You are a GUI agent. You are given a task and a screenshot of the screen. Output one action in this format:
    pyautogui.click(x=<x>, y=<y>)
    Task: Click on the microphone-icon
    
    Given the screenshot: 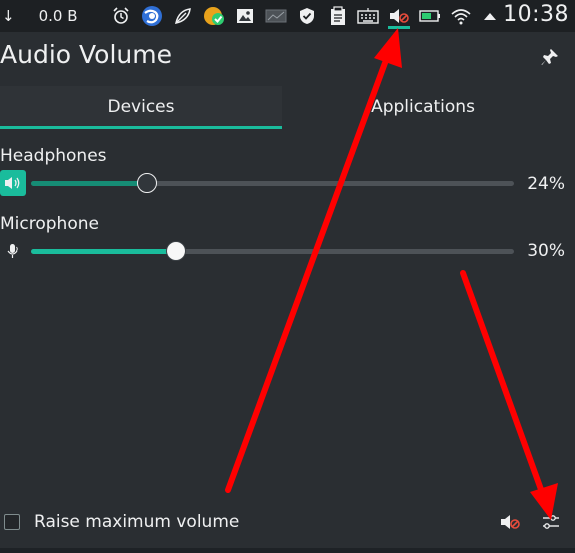 What is the action you would take?
    pyautogui.click(x=12, y=251)
    